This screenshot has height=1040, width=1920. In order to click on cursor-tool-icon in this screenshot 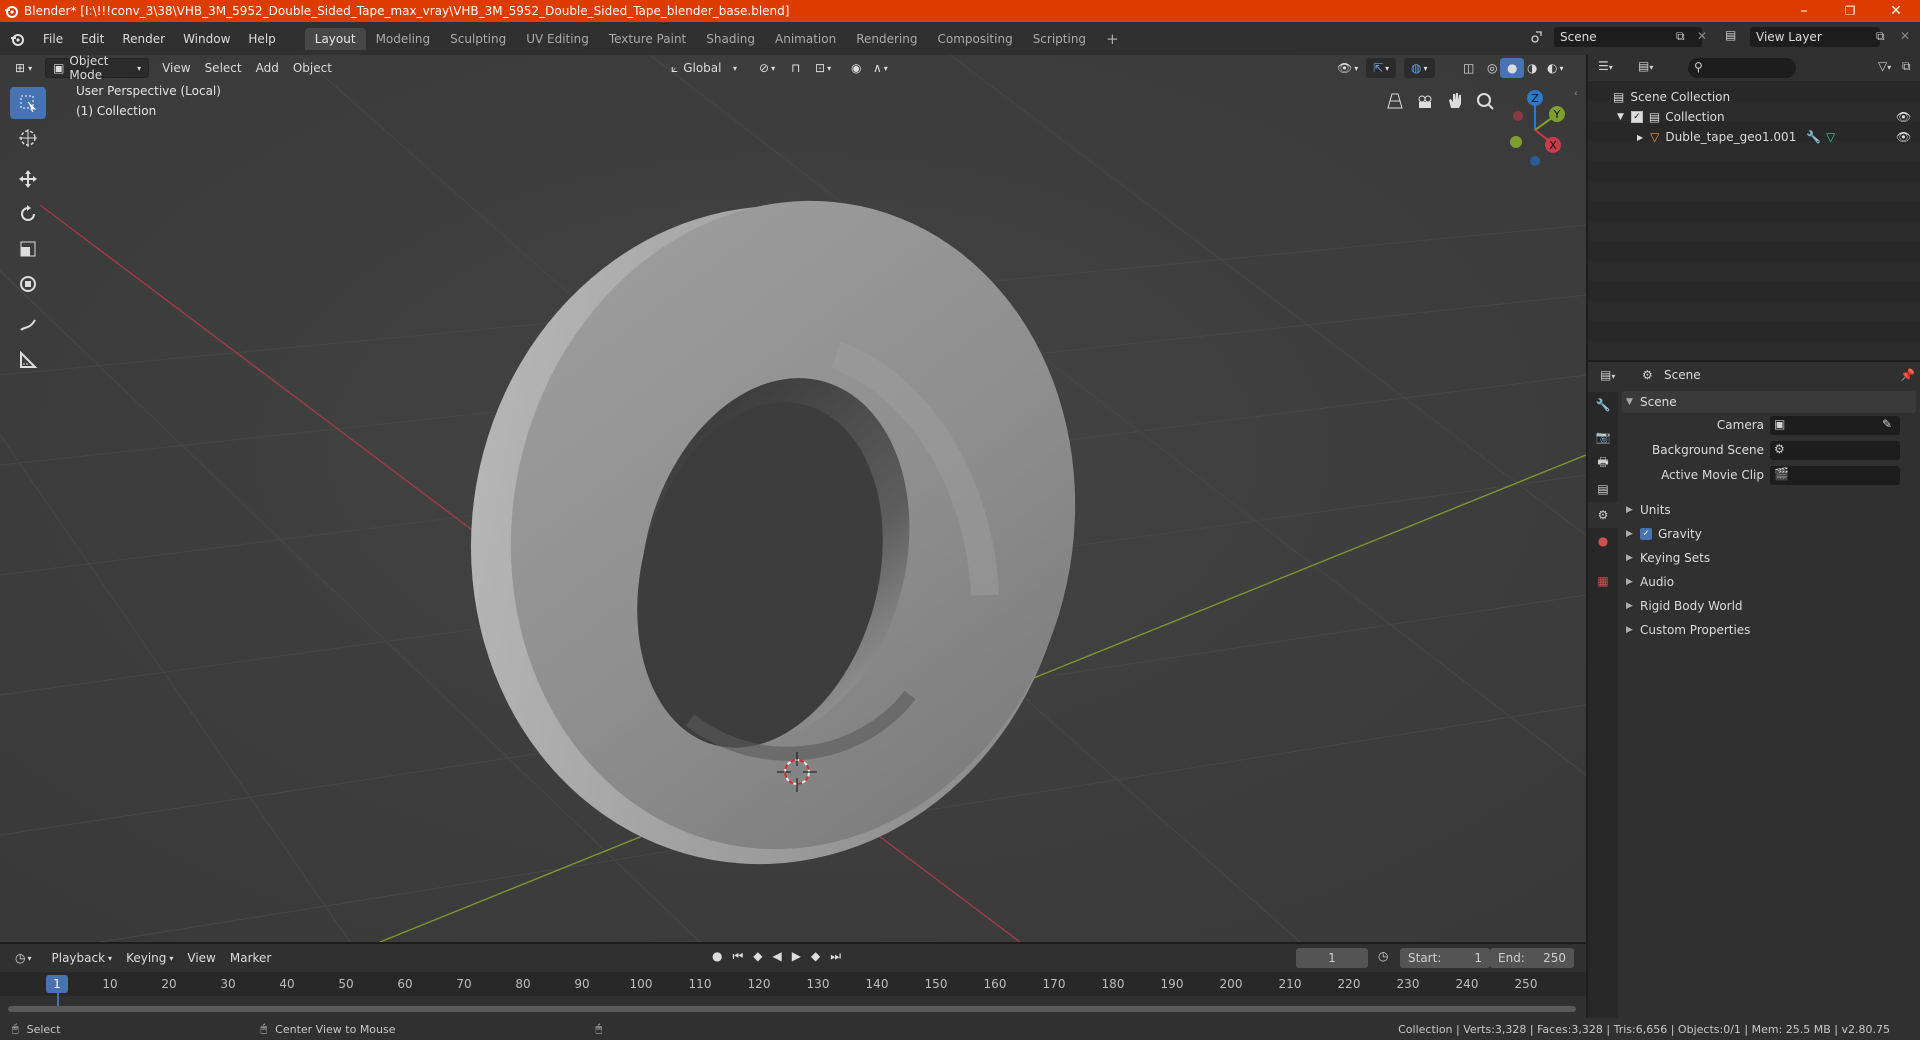, I will do `click(28, 138)`.